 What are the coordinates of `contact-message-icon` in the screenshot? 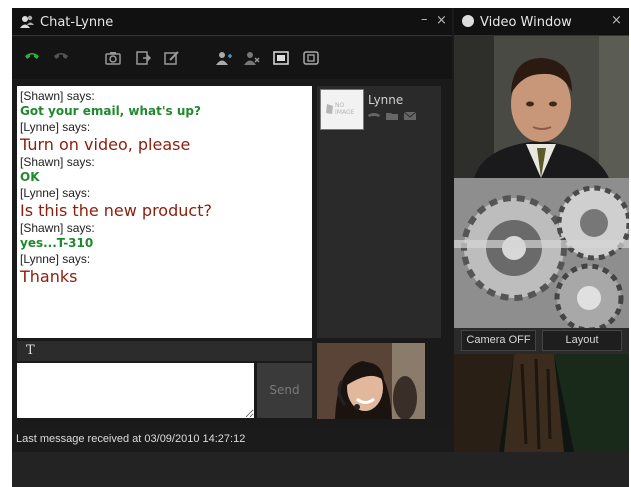 It's located at (410, 116).